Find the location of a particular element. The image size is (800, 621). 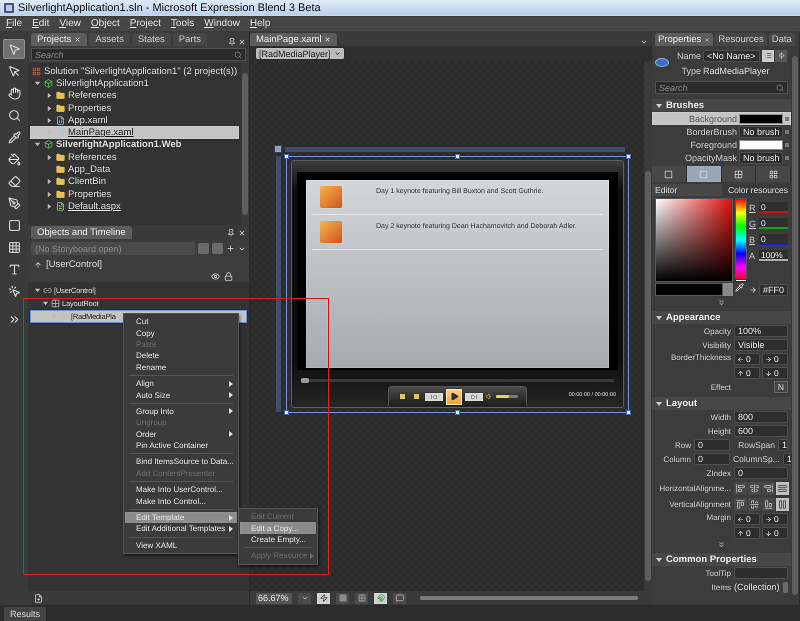

property-label: Foreground is located at coordinates (713, 145).